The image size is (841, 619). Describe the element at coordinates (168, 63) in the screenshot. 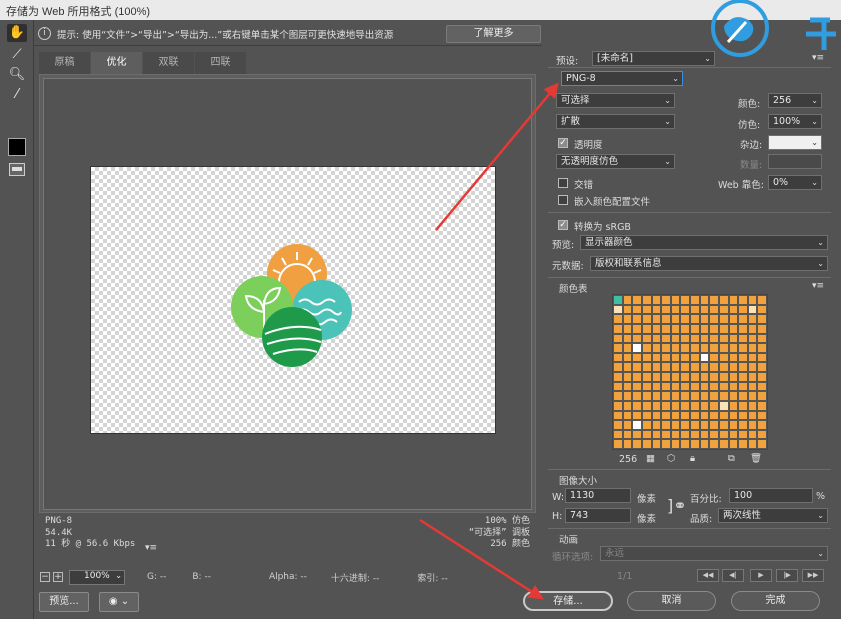

I see `tab-2up: 双联` at that location.